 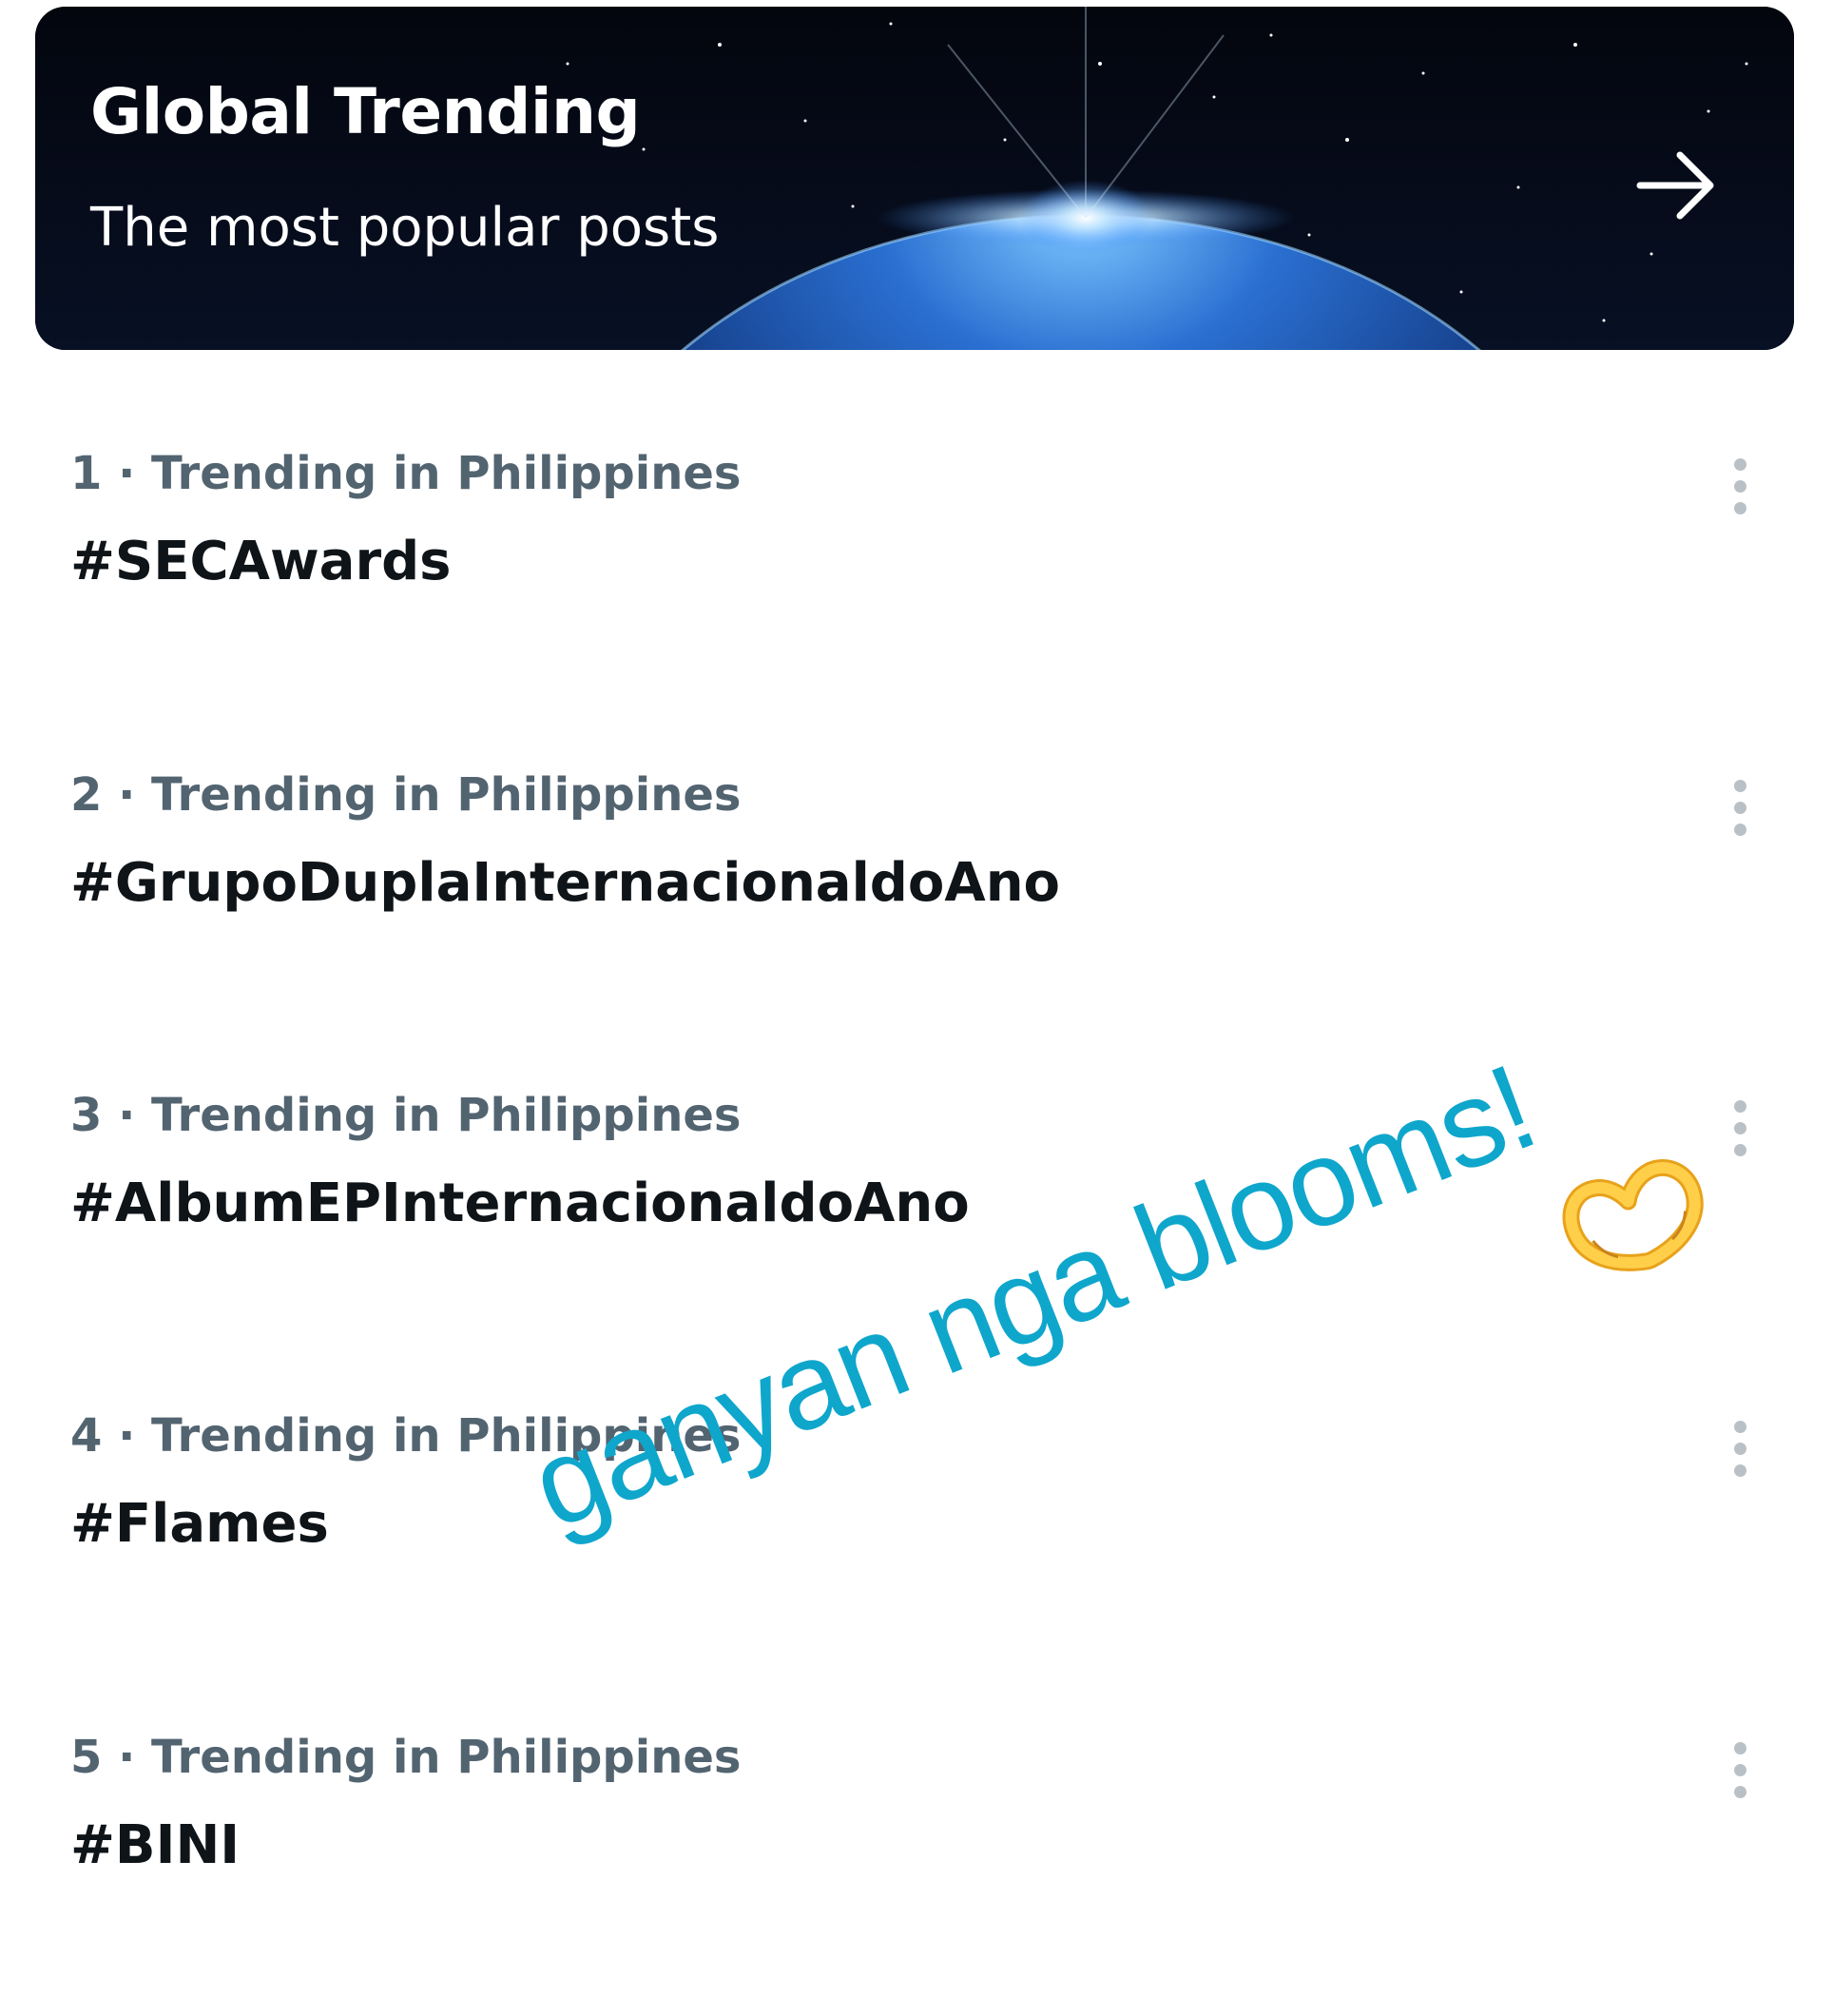 What do you see at coordinates (406, 1758) in the screenshot?
I see `trend-rank-location: 5 · Trending in Philippines` at bounding box center [406, 1758].